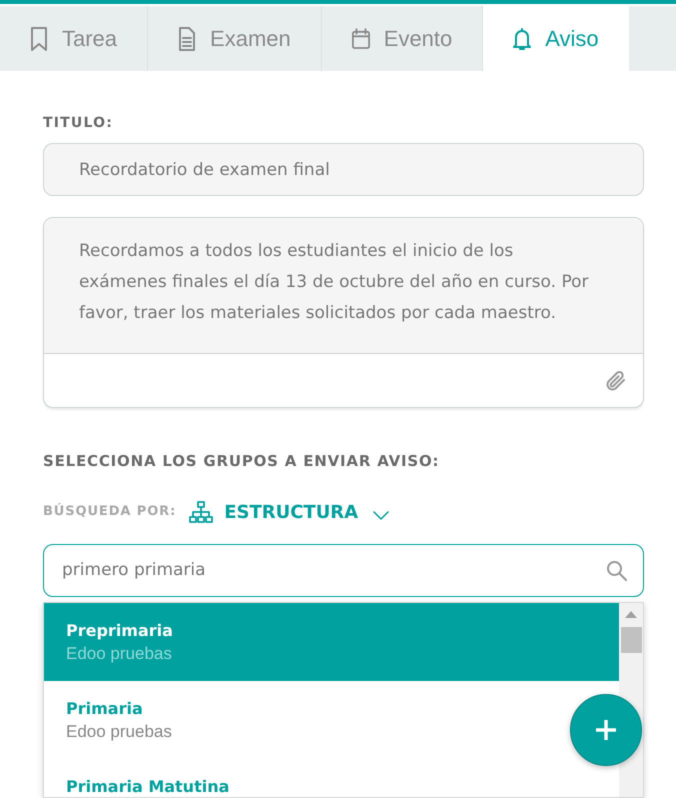 The height and width of the screenshot is (798, 676). I want to click on structure-dropdown: ESTRUCTURA, so click(289, 512).